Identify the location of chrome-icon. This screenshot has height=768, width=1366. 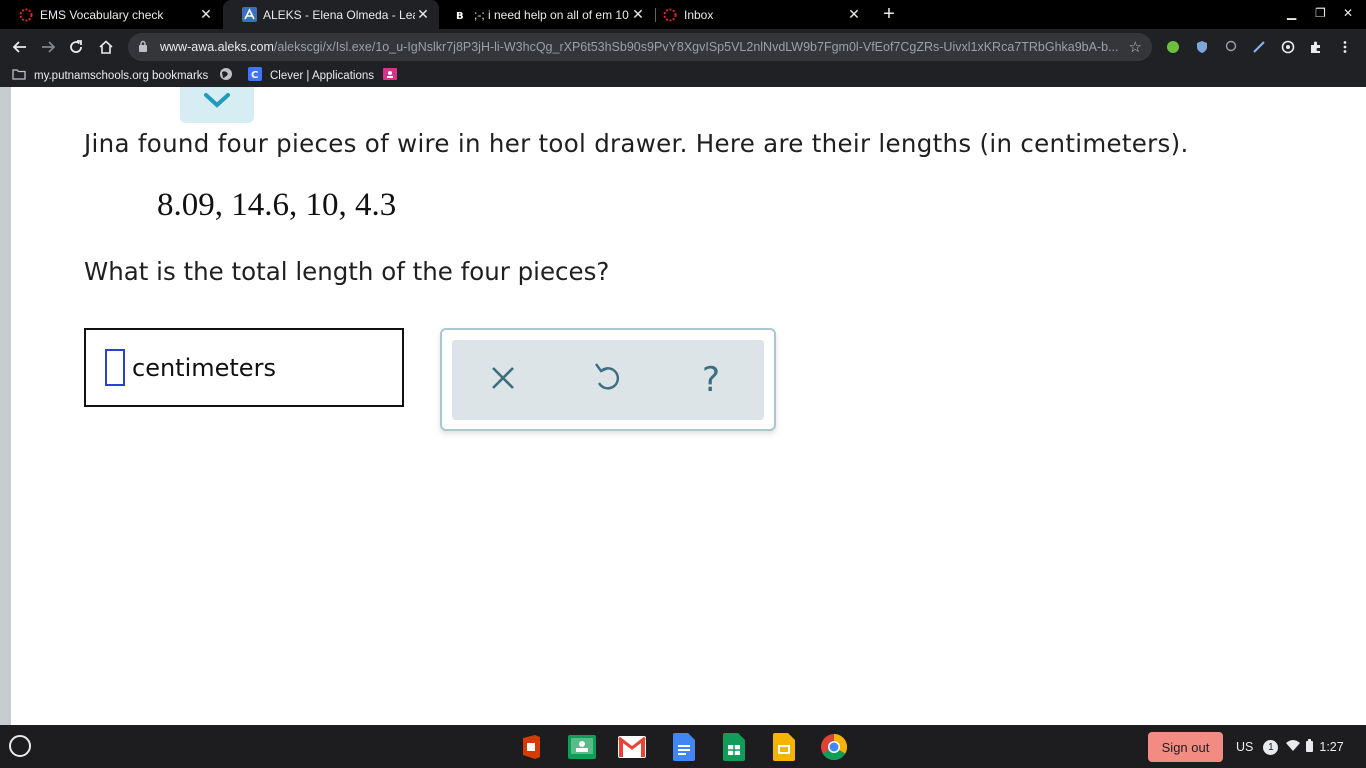
(834, 747).